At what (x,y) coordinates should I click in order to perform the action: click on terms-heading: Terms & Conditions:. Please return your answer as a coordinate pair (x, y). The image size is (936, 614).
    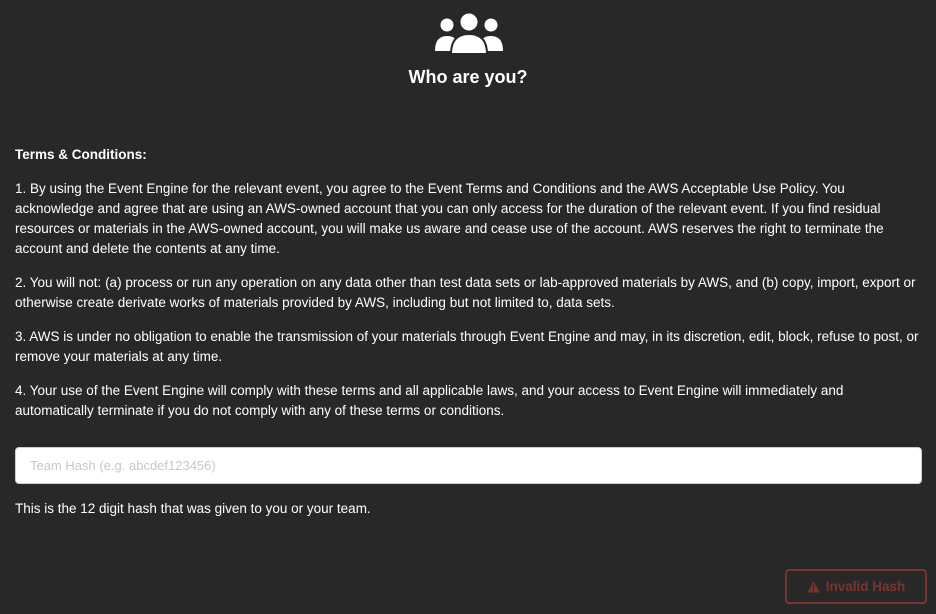
    Looking at the image, I should click on (81, 154).